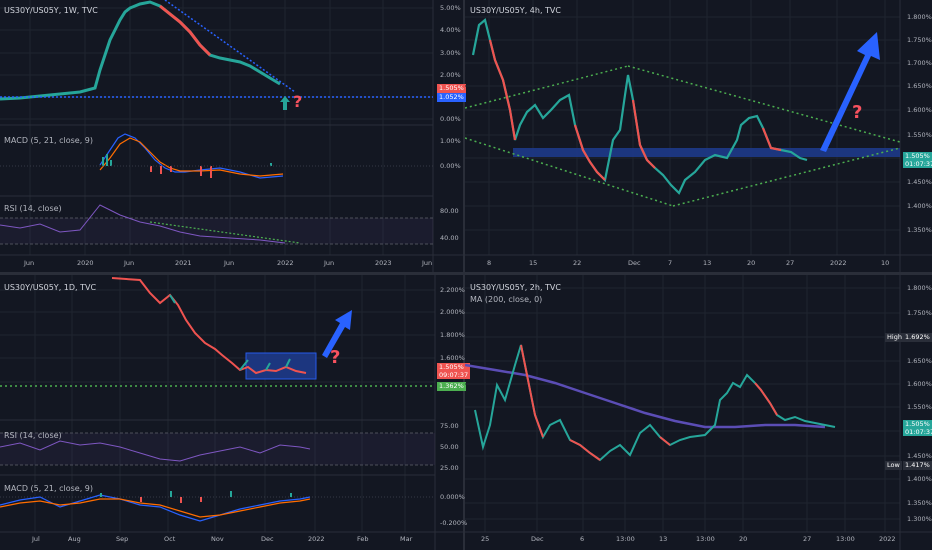 Image resolution: width=932 pixels, height=550 pixels. What do you see at coordinates (450, 119) in the screenshot?
I see `price-tick: 0.00%` at bounding box center [450, 119].